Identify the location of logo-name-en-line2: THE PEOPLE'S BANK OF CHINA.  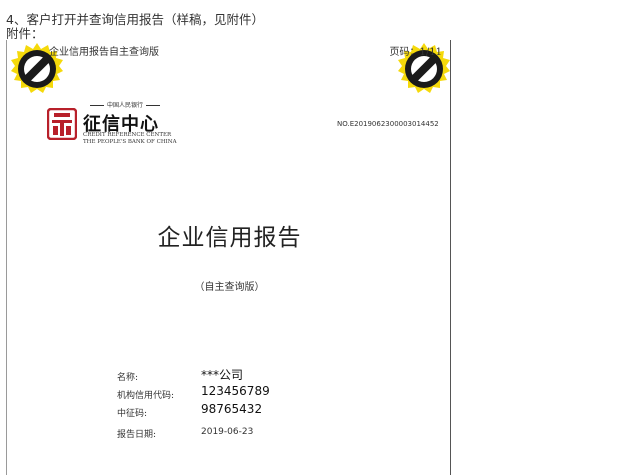
(130, 142).